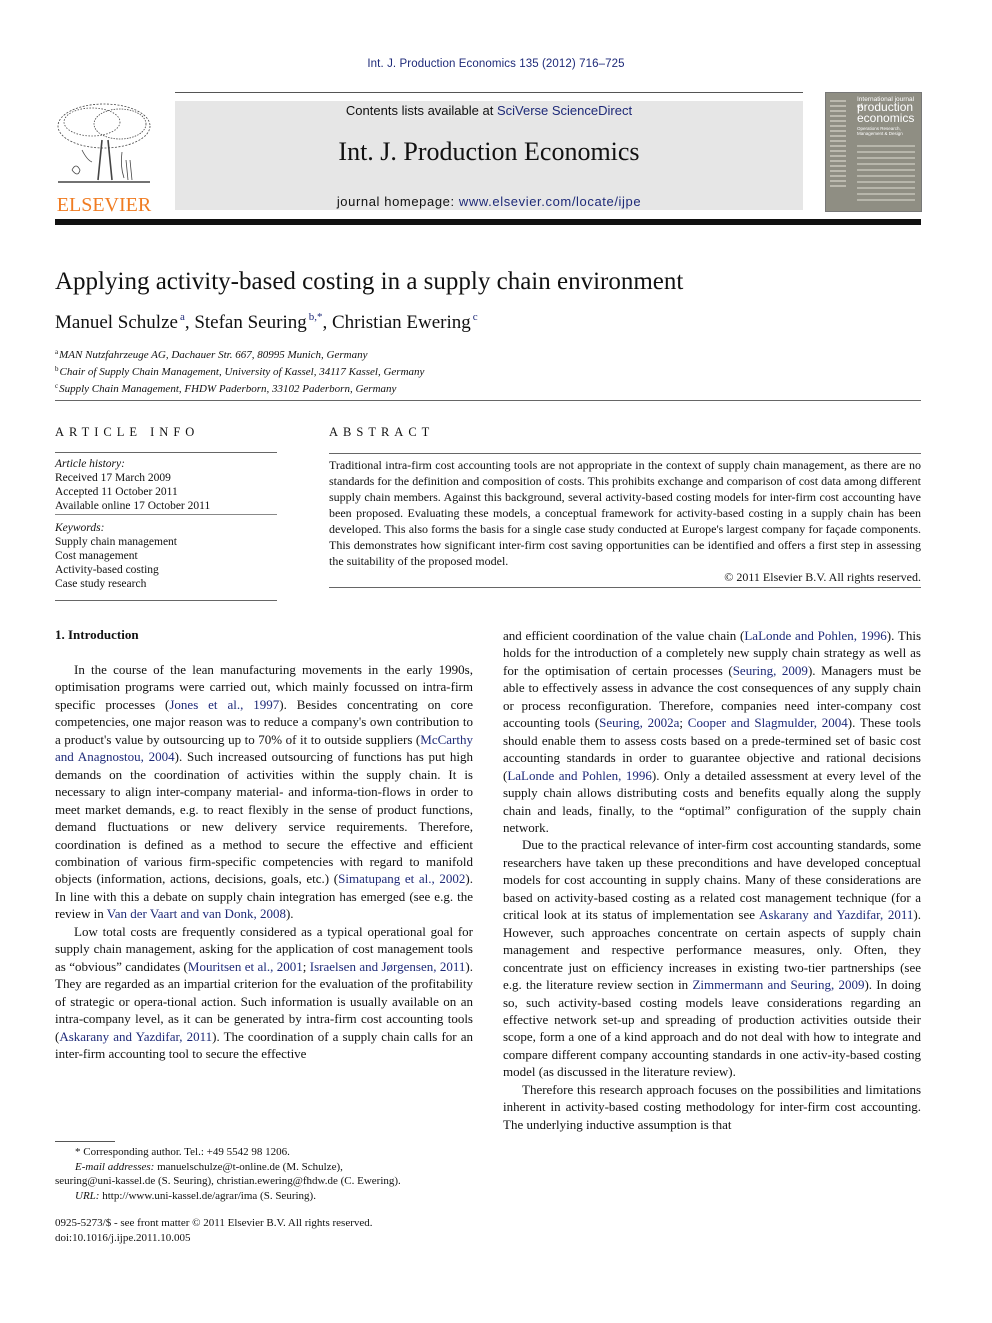 The height and width of the screenshot is (1323, 992). I want to click on history-label: Article history:, so click(90, 464).